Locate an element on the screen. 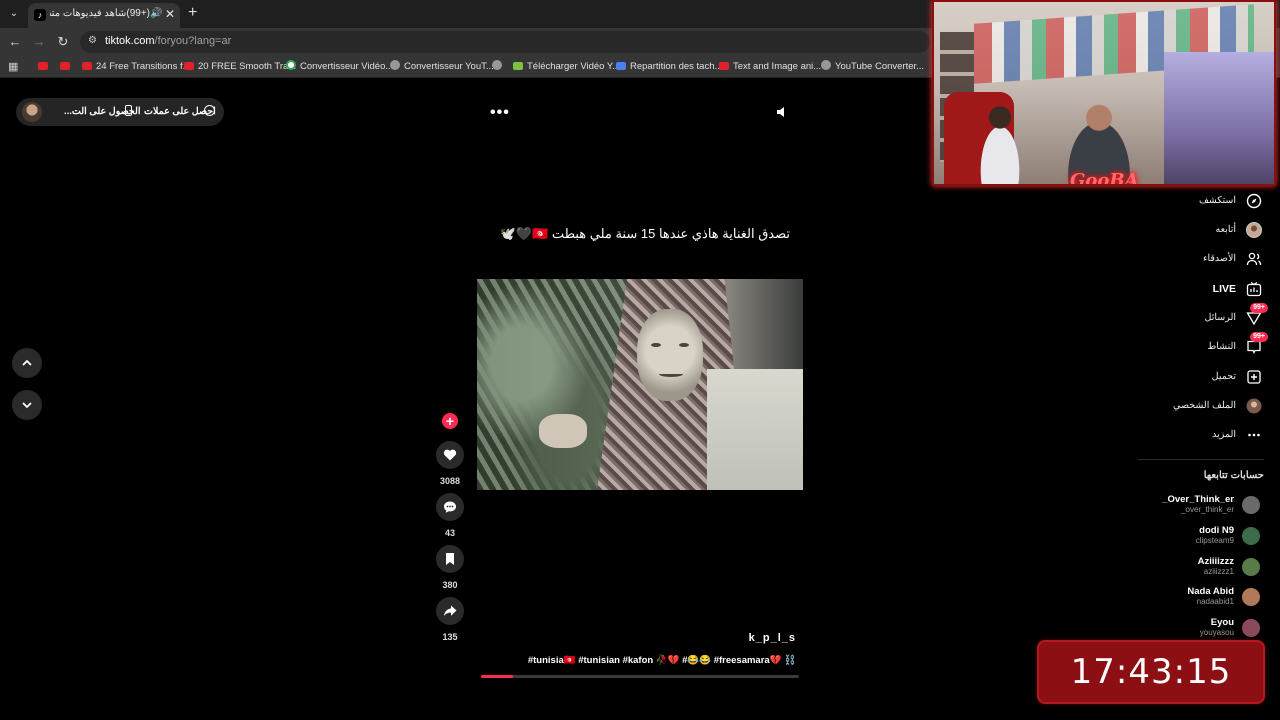 The height and width of the screenshot is (720, 1280). globe-icon is located at coordinates (497, 65).